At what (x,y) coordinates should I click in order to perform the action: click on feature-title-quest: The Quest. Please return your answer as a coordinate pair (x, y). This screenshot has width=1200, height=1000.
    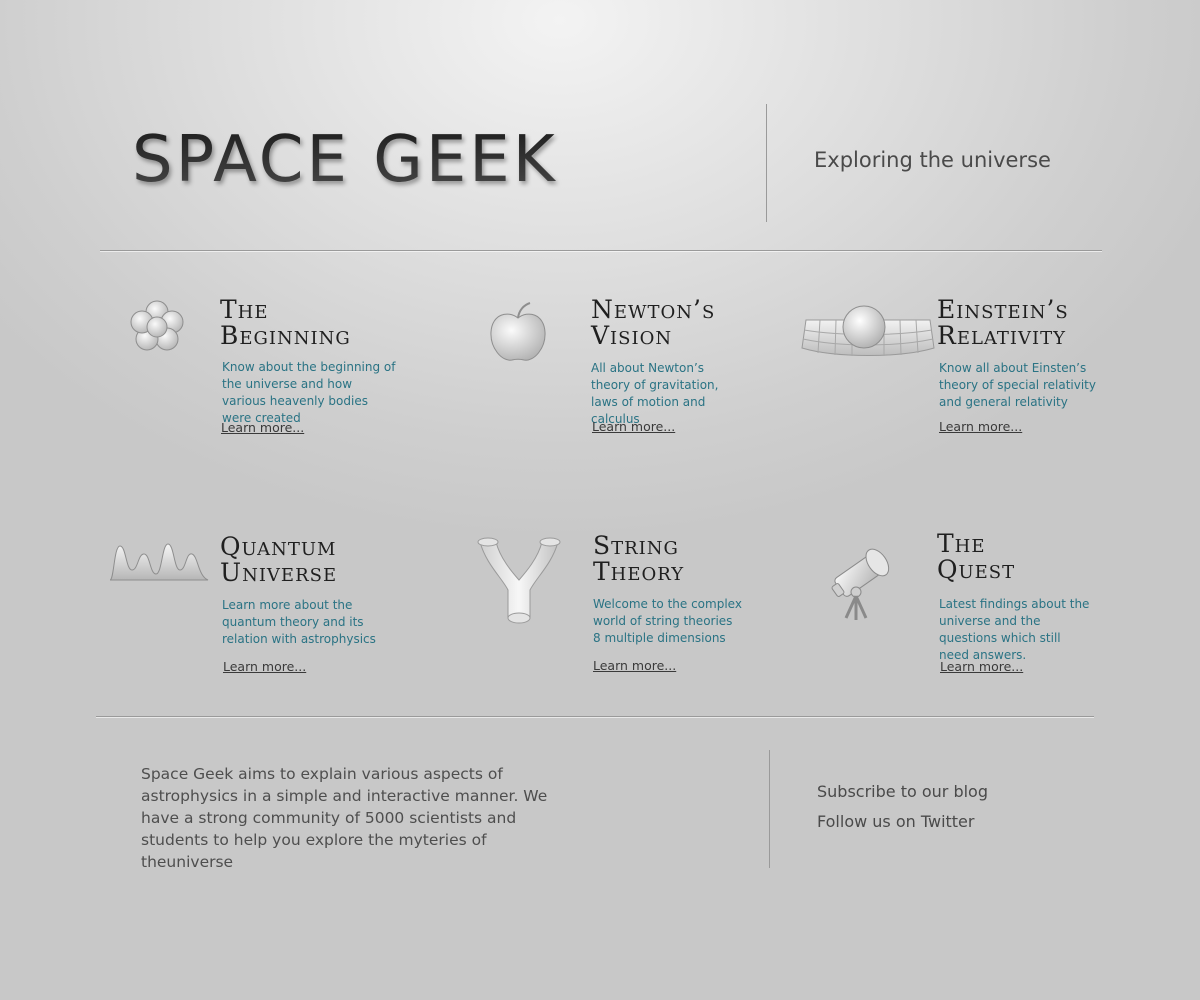
    Looking at the image, I should click on (976, 557).